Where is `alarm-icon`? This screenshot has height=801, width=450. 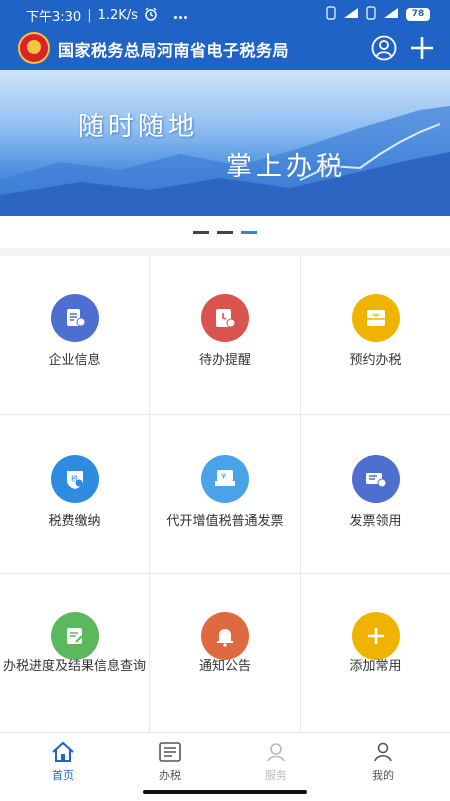
alarm-icon is located at coordinates (151, 16).